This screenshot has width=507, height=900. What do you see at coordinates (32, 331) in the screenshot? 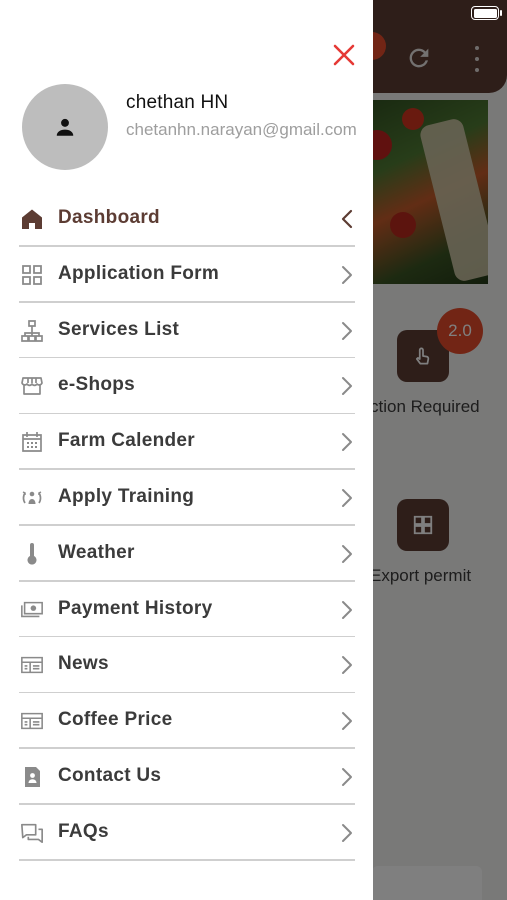
I see `sitemap-icon` at bounding box center [32, 331].